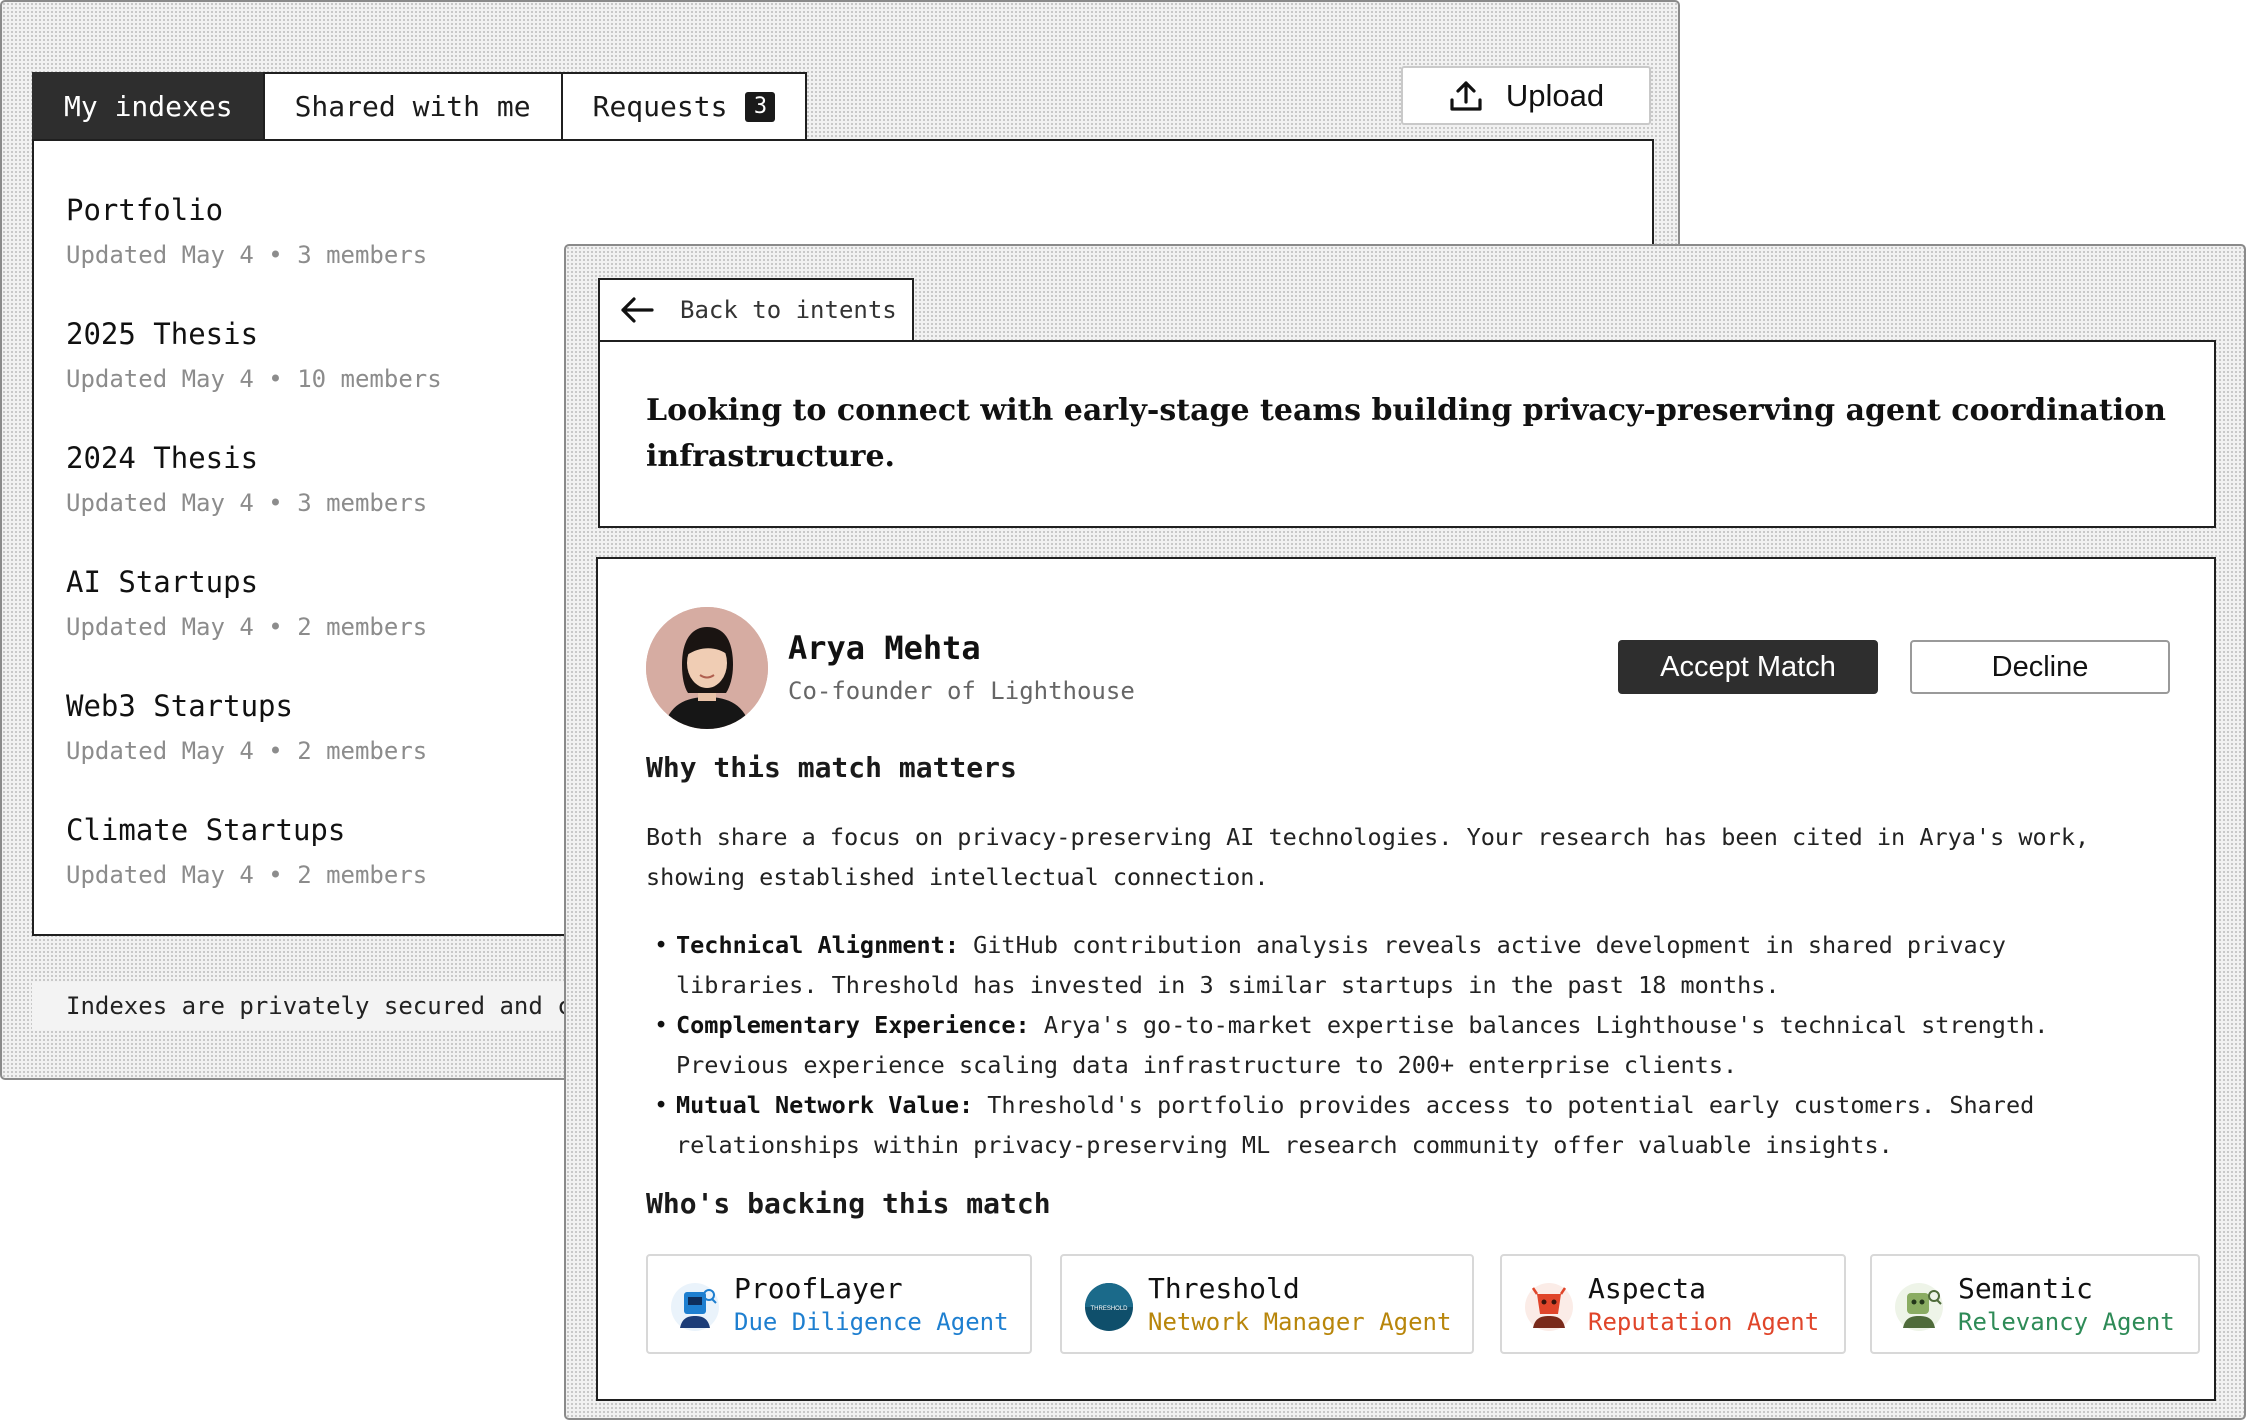 The height and width of the screenshot is (1420, 2246). What do you see at coordinates (2025, 1288) in the screenshot?
I see `agent-name: Semantic` at bounding box center [2025, 1288].